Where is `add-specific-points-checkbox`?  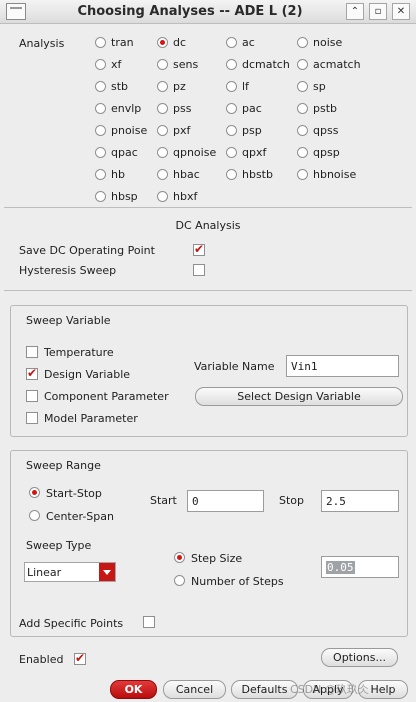
add-specific-points-checkbox is located at coordinates (149, 622).